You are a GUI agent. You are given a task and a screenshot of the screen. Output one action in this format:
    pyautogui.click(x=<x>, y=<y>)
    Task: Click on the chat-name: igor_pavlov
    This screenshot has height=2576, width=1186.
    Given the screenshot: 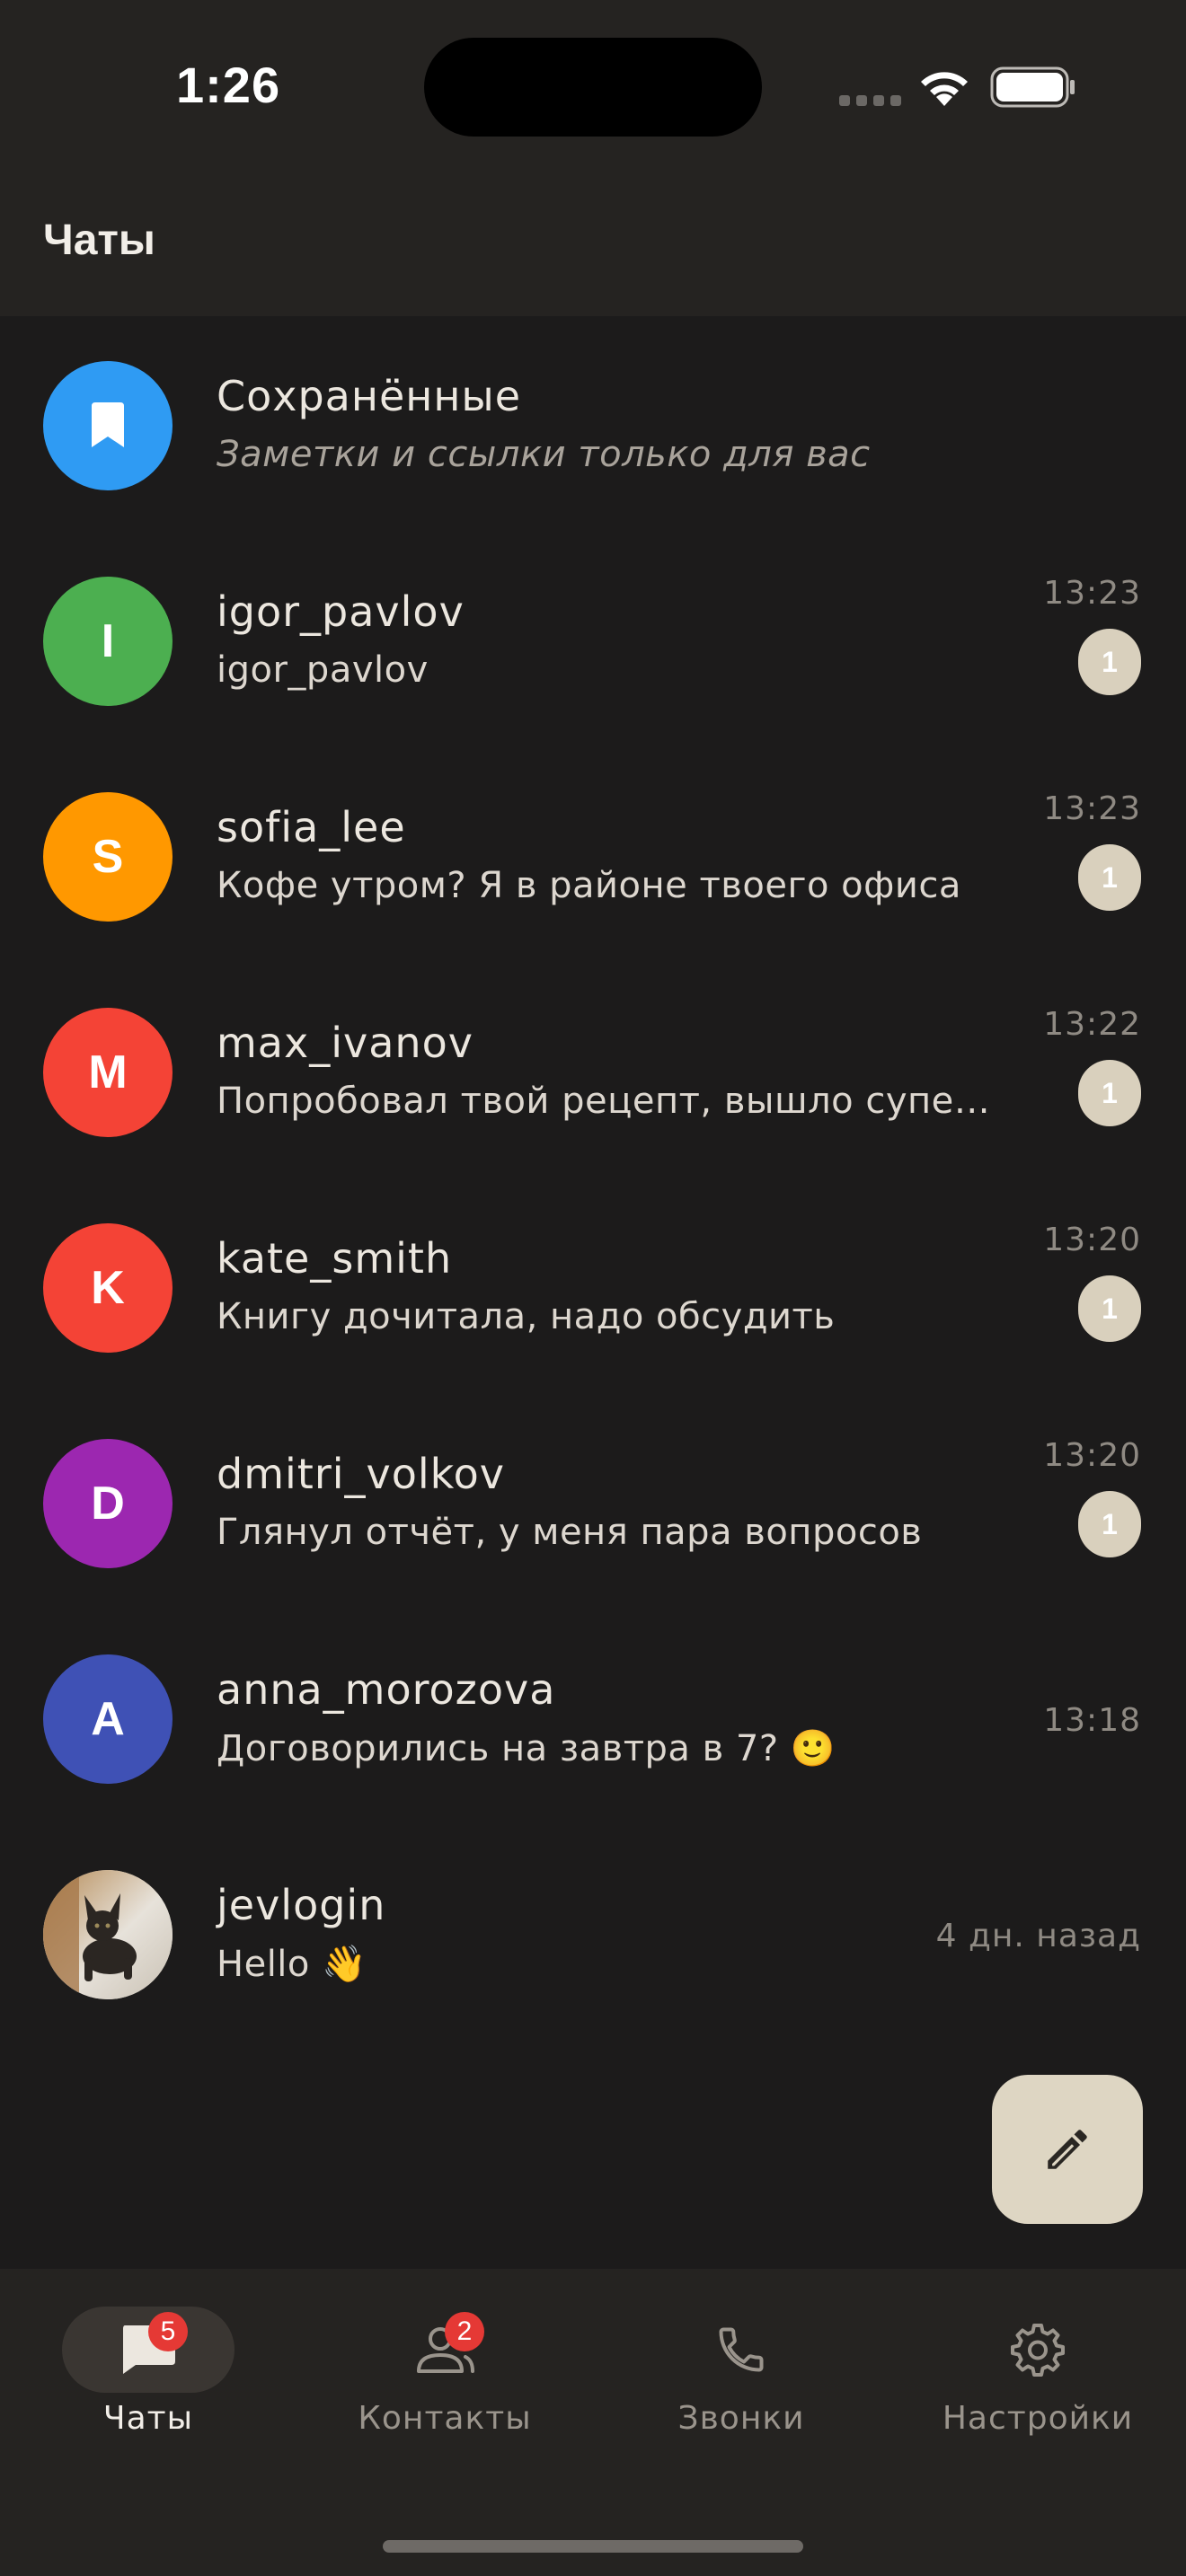 What is the action you would take?
    pyautogui.click(x=341, y=611)
    